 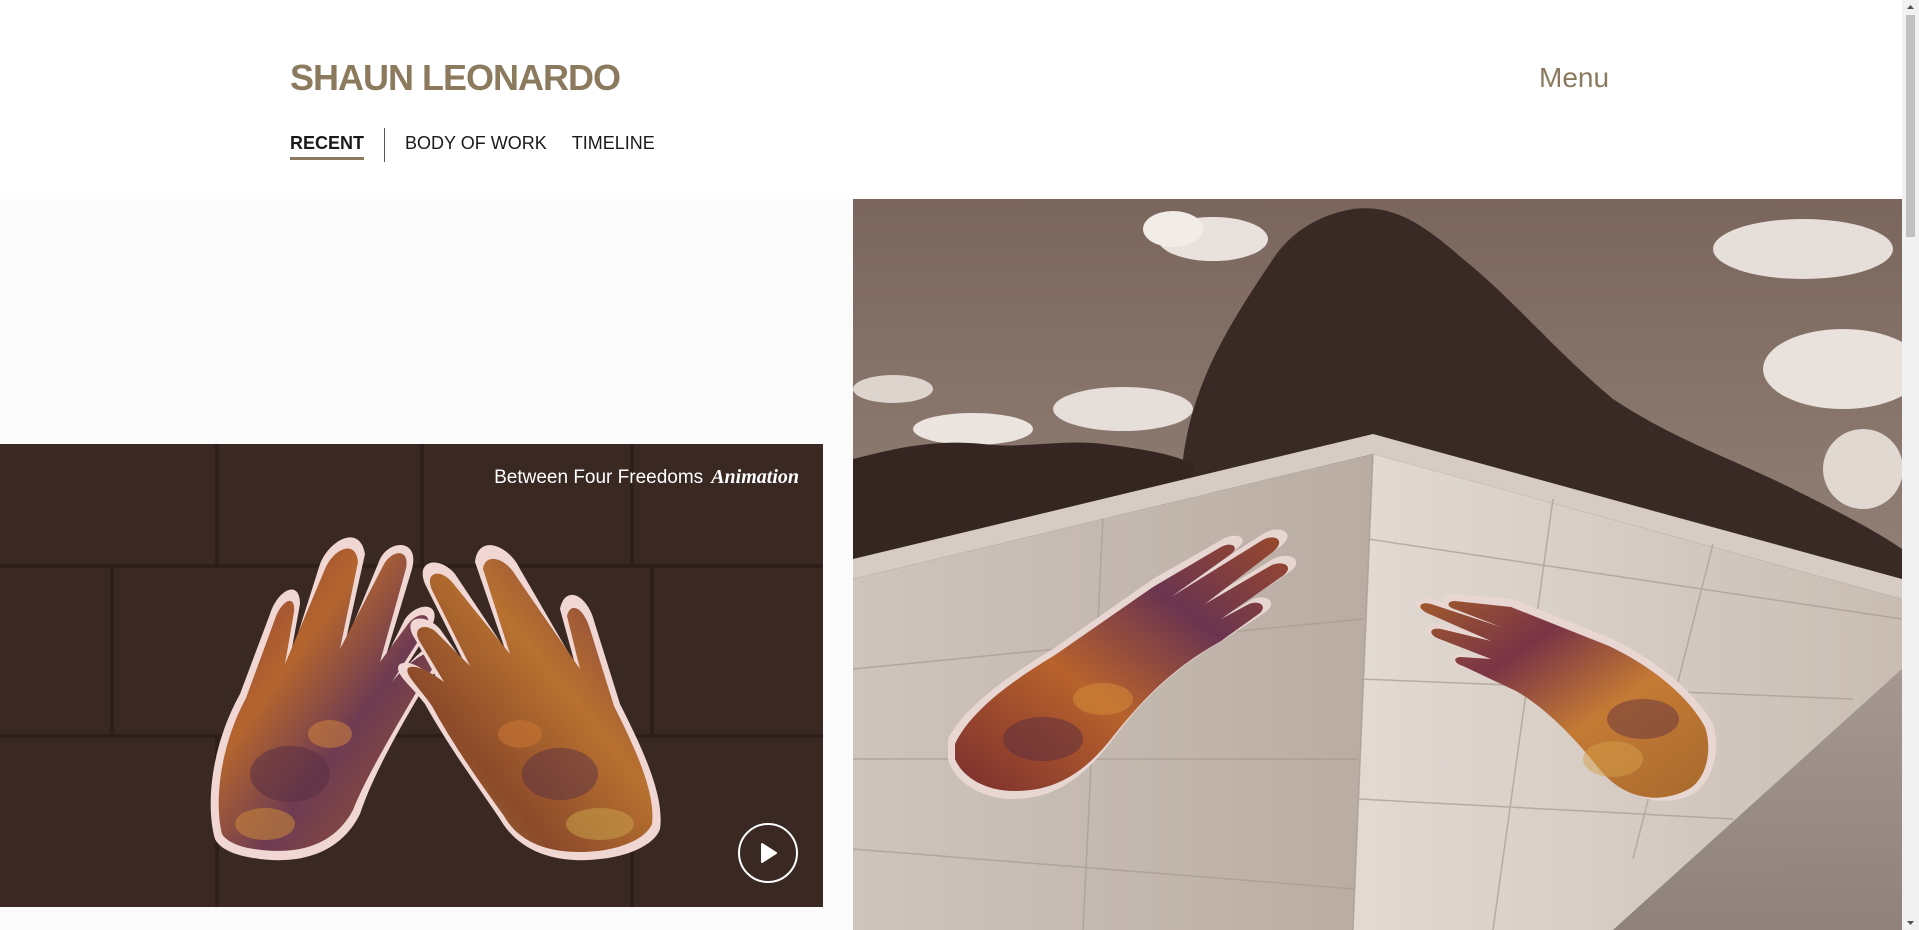 What do you see at coordinates (435, 699) in the screenshot?
I see `hands-illustration` at bounding box center [435, 699].